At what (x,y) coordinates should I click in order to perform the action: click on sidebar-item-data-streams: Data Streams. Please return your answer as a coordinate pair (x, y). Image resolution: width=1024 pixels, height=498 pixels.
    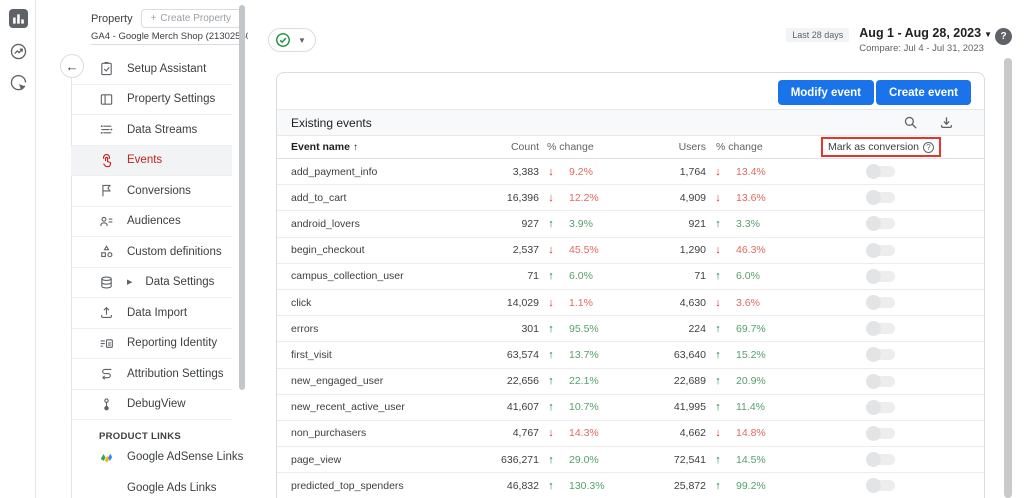
    Looking at the image, I should click on (151, 130).